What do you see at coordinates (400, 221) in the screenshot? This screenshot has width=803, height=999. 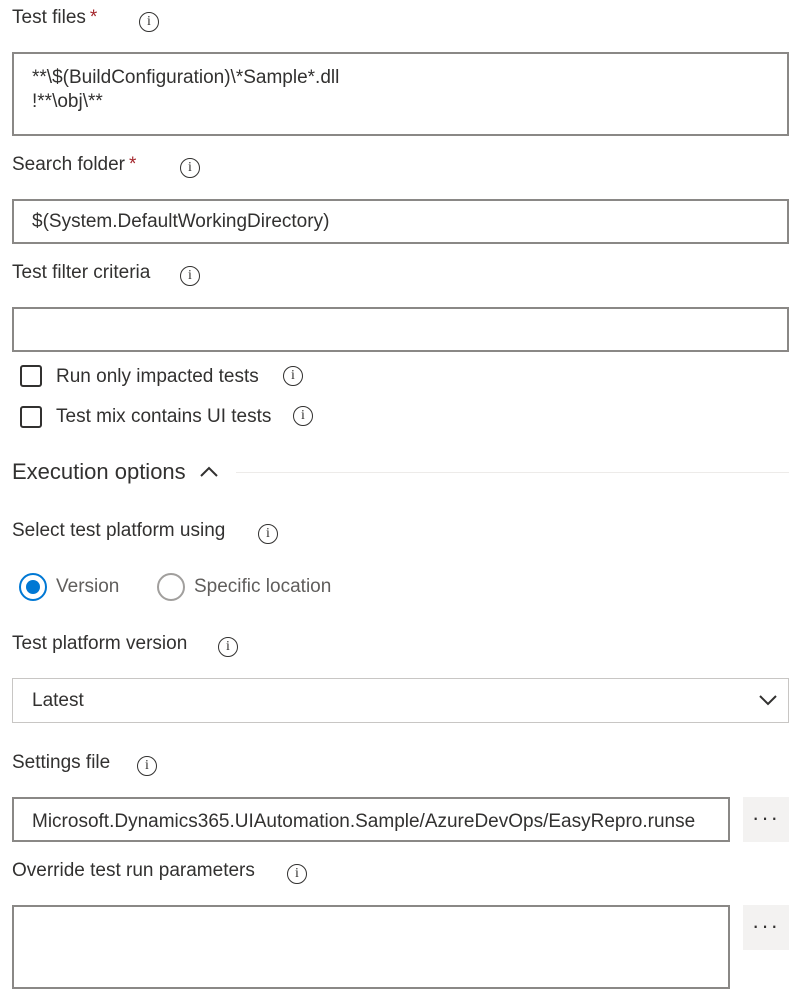 I see `search-folder-input: $(System.DefaultWorkingDirectory)` at bounding box center [400, 221].